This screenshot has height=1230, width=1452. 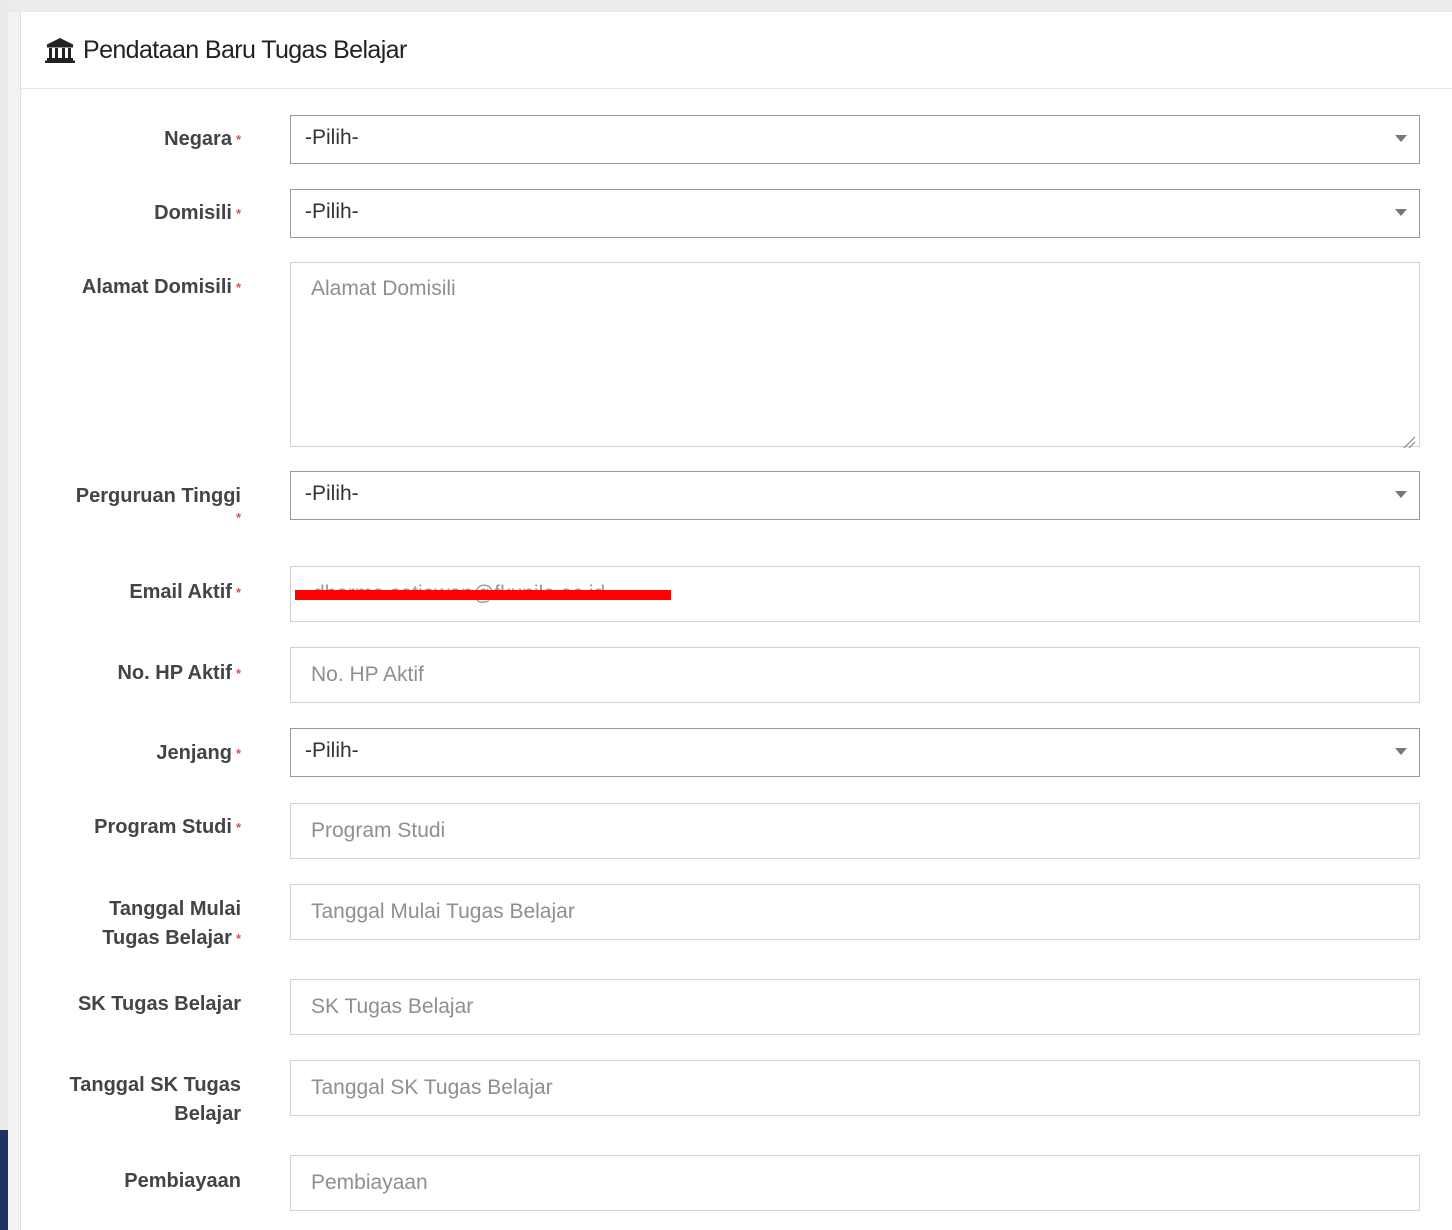 What do you see at coordinates (855, 752) in the screenshot?
I see `jenjang-select: -Pilih-` at bounding box center [855, 752].